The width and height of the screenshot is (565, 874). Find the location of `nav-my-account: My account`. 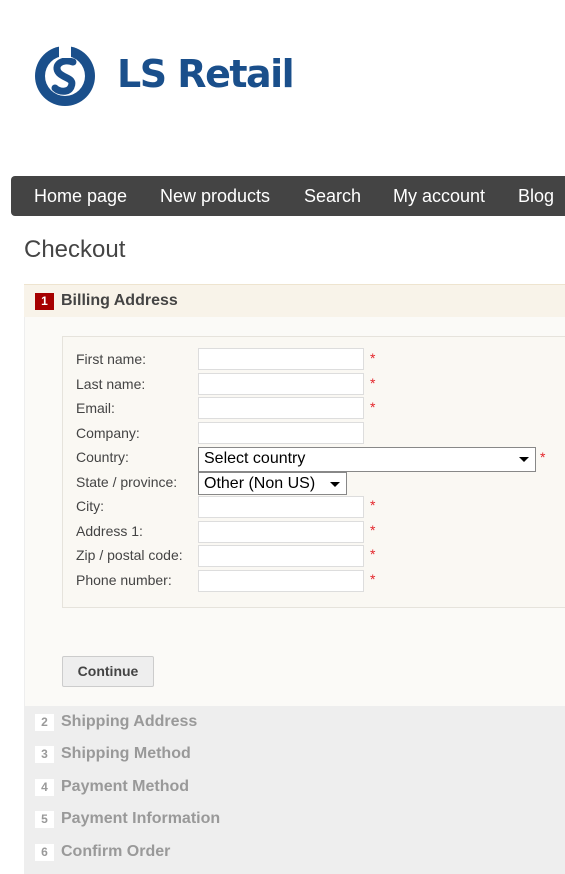

nav-my-account: My account is located at coordinates (439, 196).